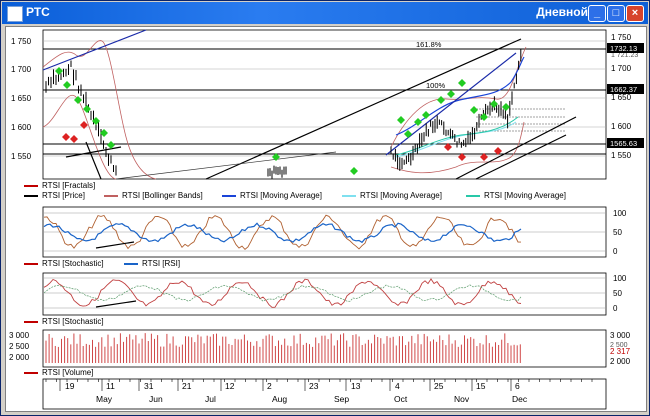 Image resolution: width=650 pixels, height=416 pixels. Describe the element at coordinates (70, 386) in the screenshot. I see `day-label: 19` at that location.